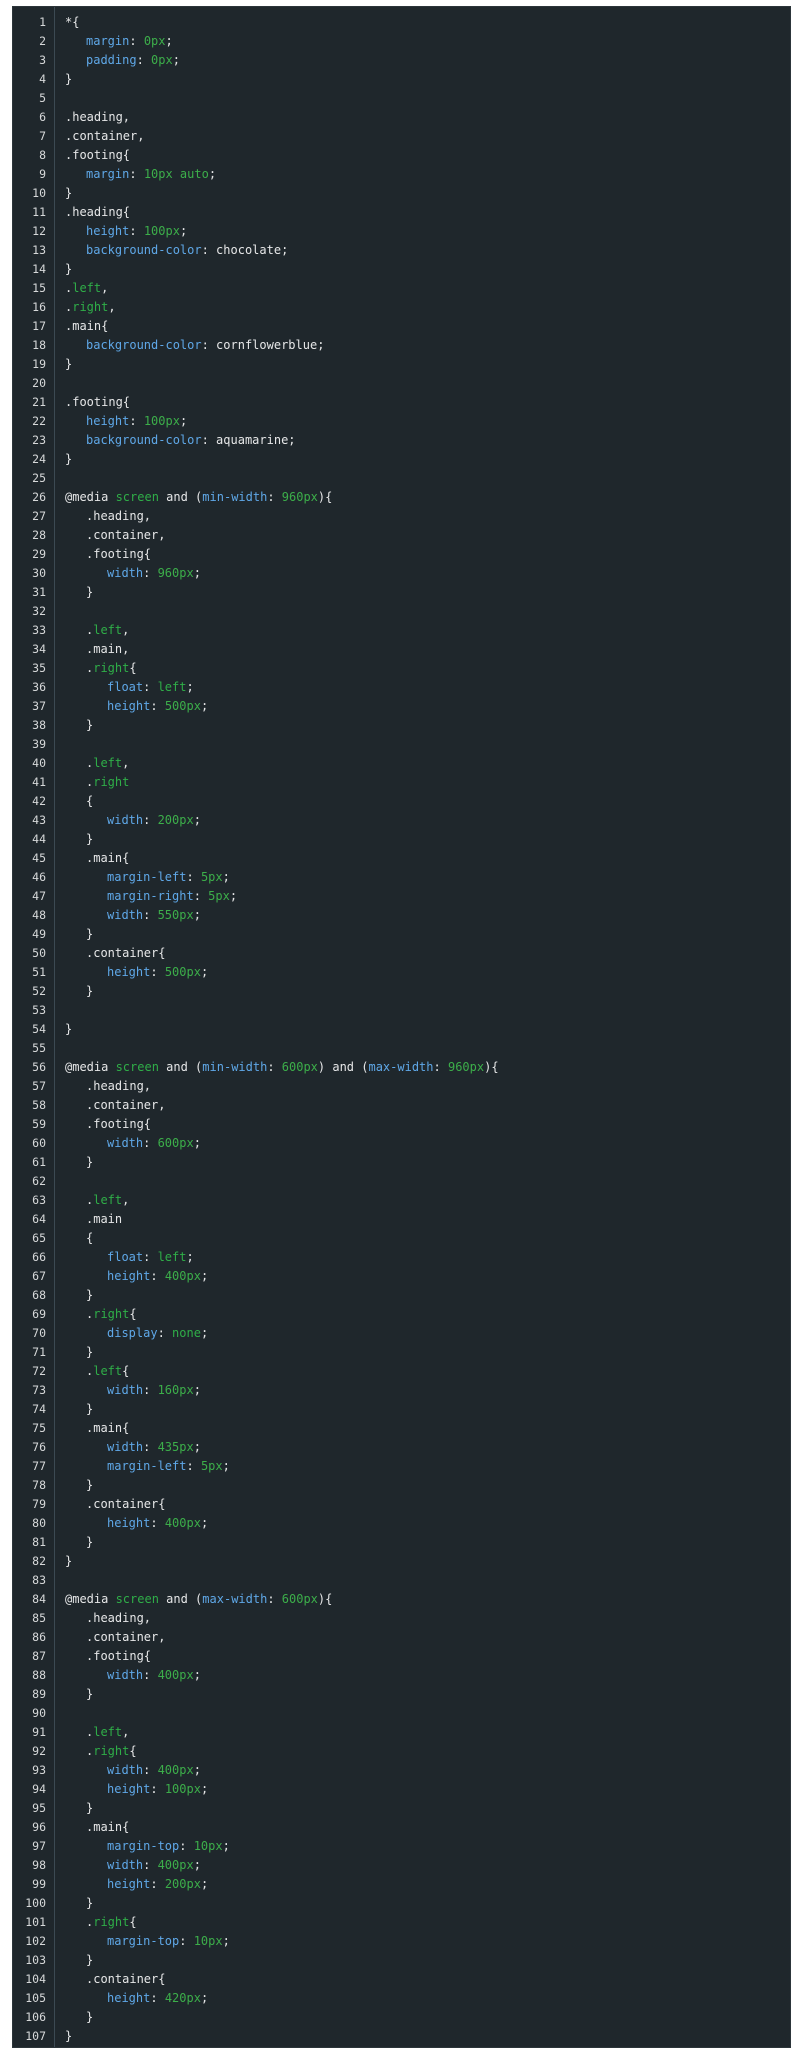 The width and height of the screenshot is (800, 2053). I want to click on code-line: 62, so click(401, 1181).